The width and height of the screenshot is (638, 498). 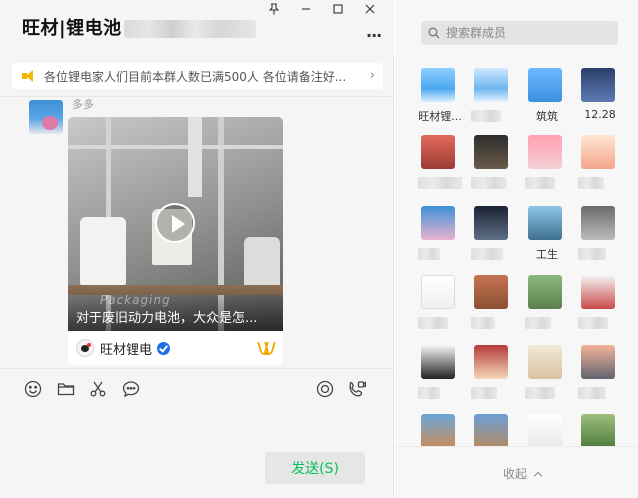 I want to click on chevron-right-icon: ›, so click(x=372, y=75).